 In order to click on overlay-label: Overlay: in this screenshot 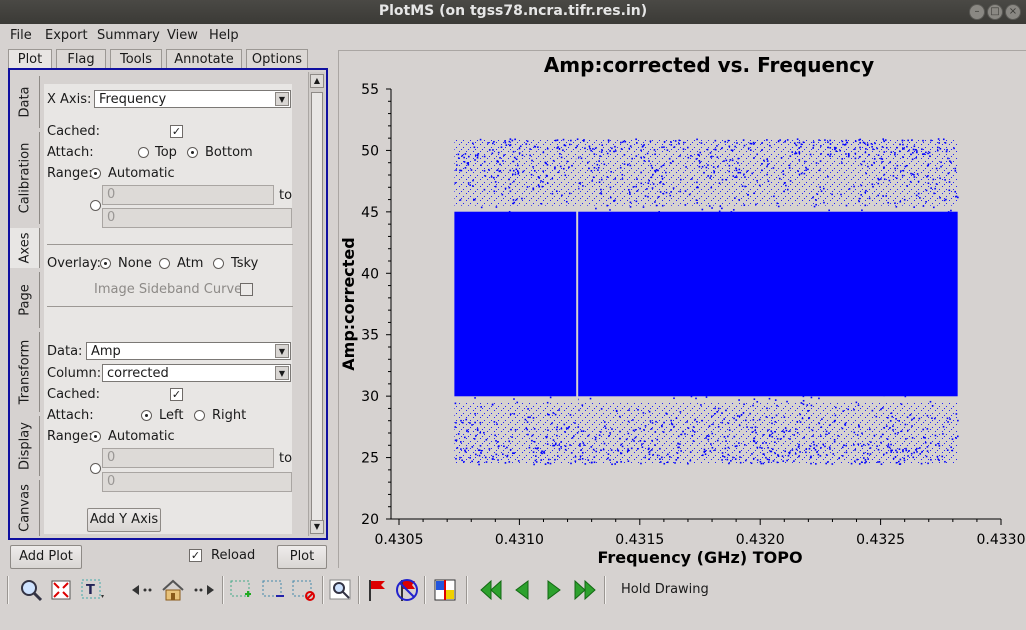, I will do `click(74, 263)`.